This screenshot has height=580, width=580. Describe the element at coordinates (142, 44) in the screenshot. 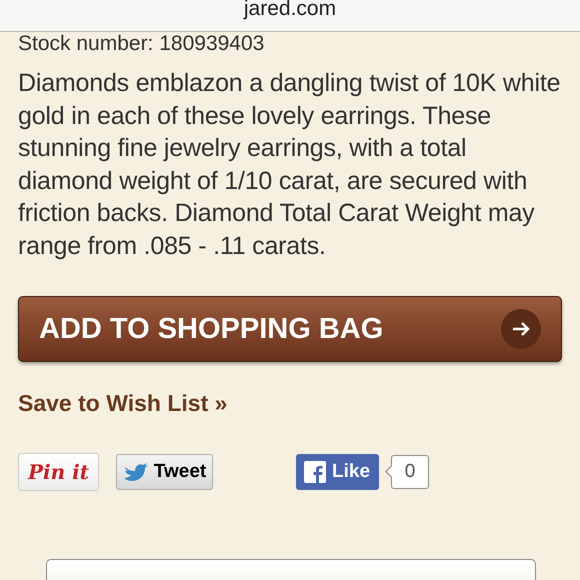

I see `stock-number: Stock number: 180939403` at that location.